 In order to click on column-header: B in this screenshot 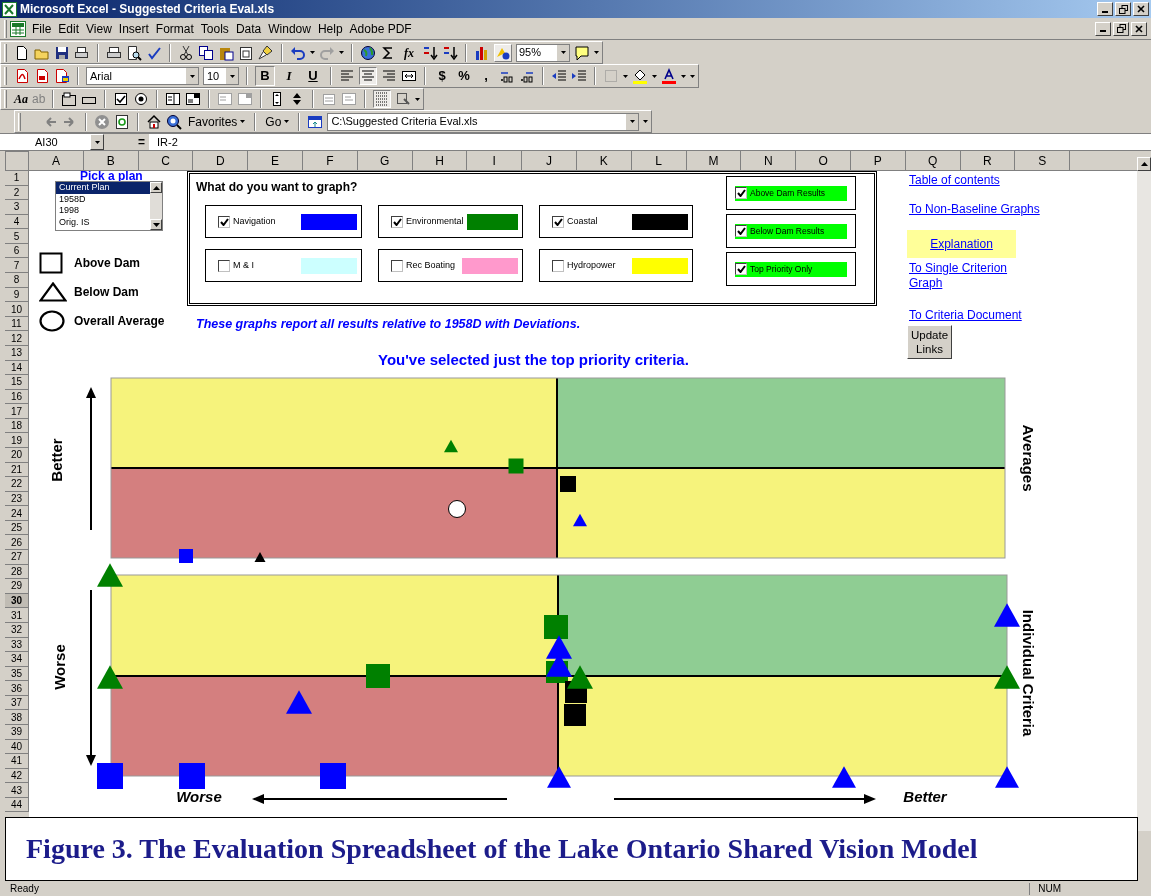, I will do `click(111, 161)`.